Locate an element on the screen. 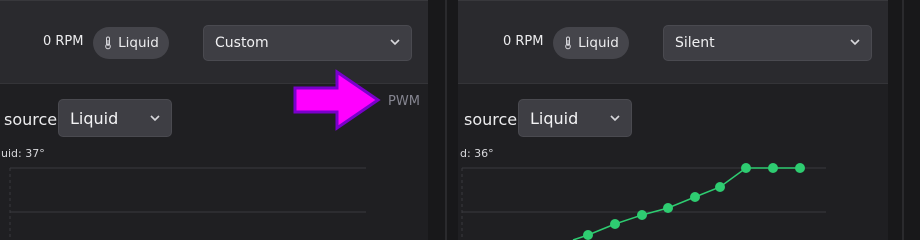  arrow-right-icon is located at coordinates (337, 100).